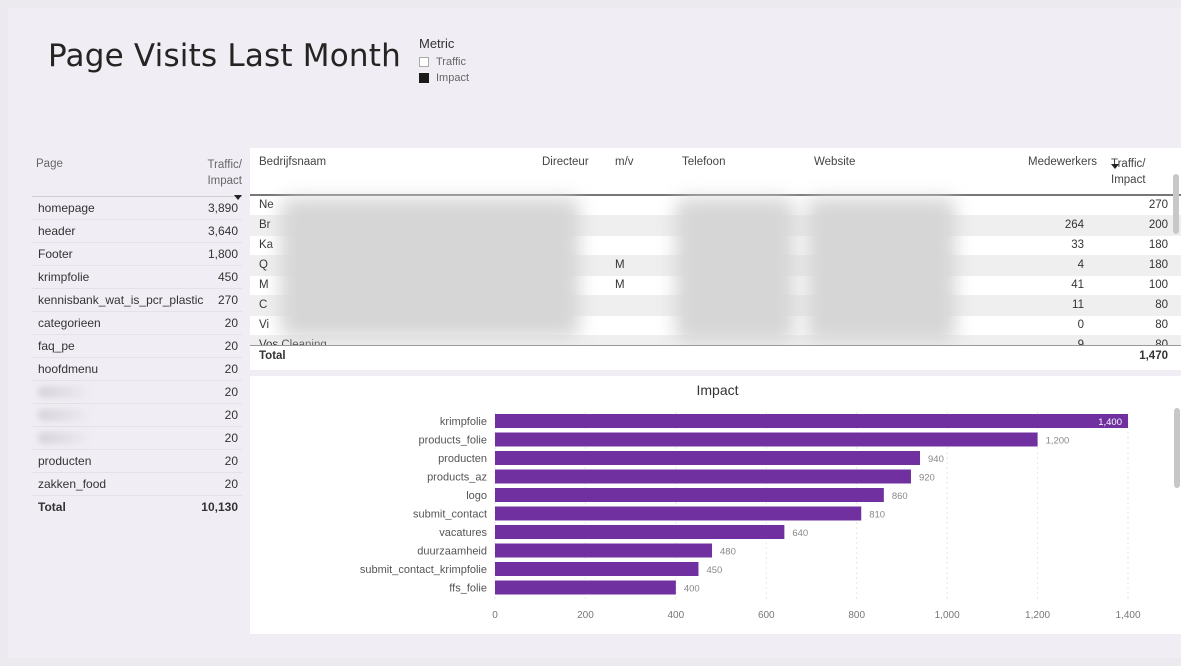 The height and width of the screenshot is (666, 1181). What do you see at coordinates (1037, 615) in the screenshot?
I see `x-tick-label: 1,200` at bounding box center [1037, 615].